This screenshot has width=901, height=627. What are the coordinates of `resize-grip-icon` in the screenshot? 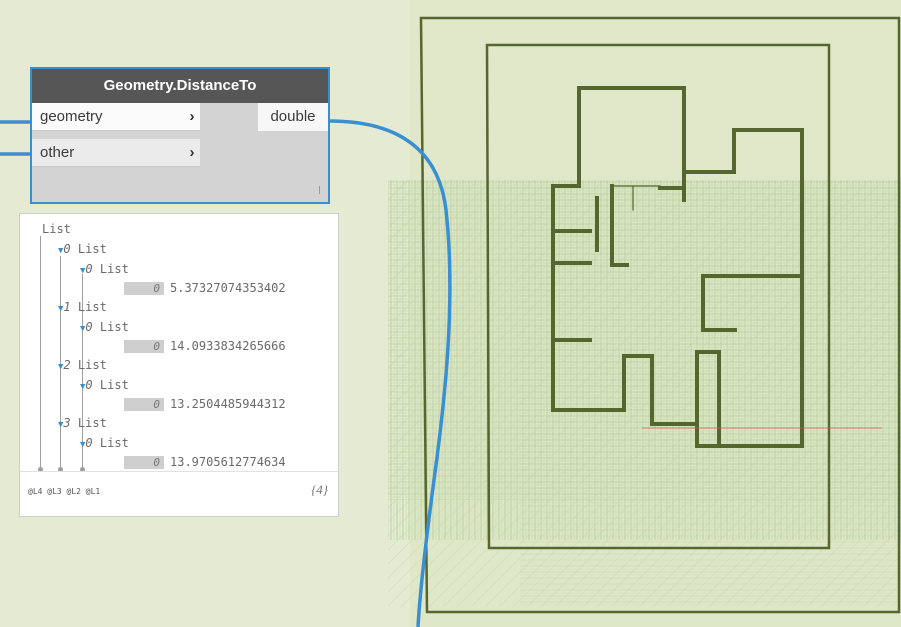 It's located at (319, 190).